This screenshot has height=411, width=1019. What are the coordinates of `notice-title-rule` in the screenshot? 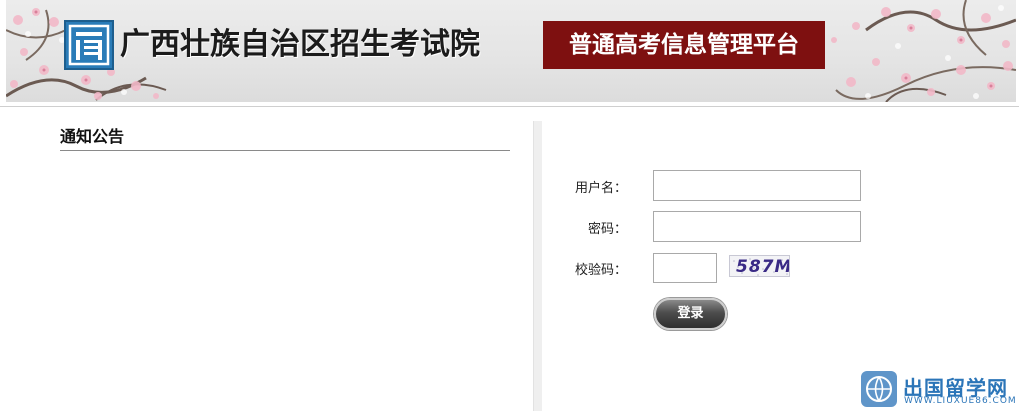 It's located at (285, 150).